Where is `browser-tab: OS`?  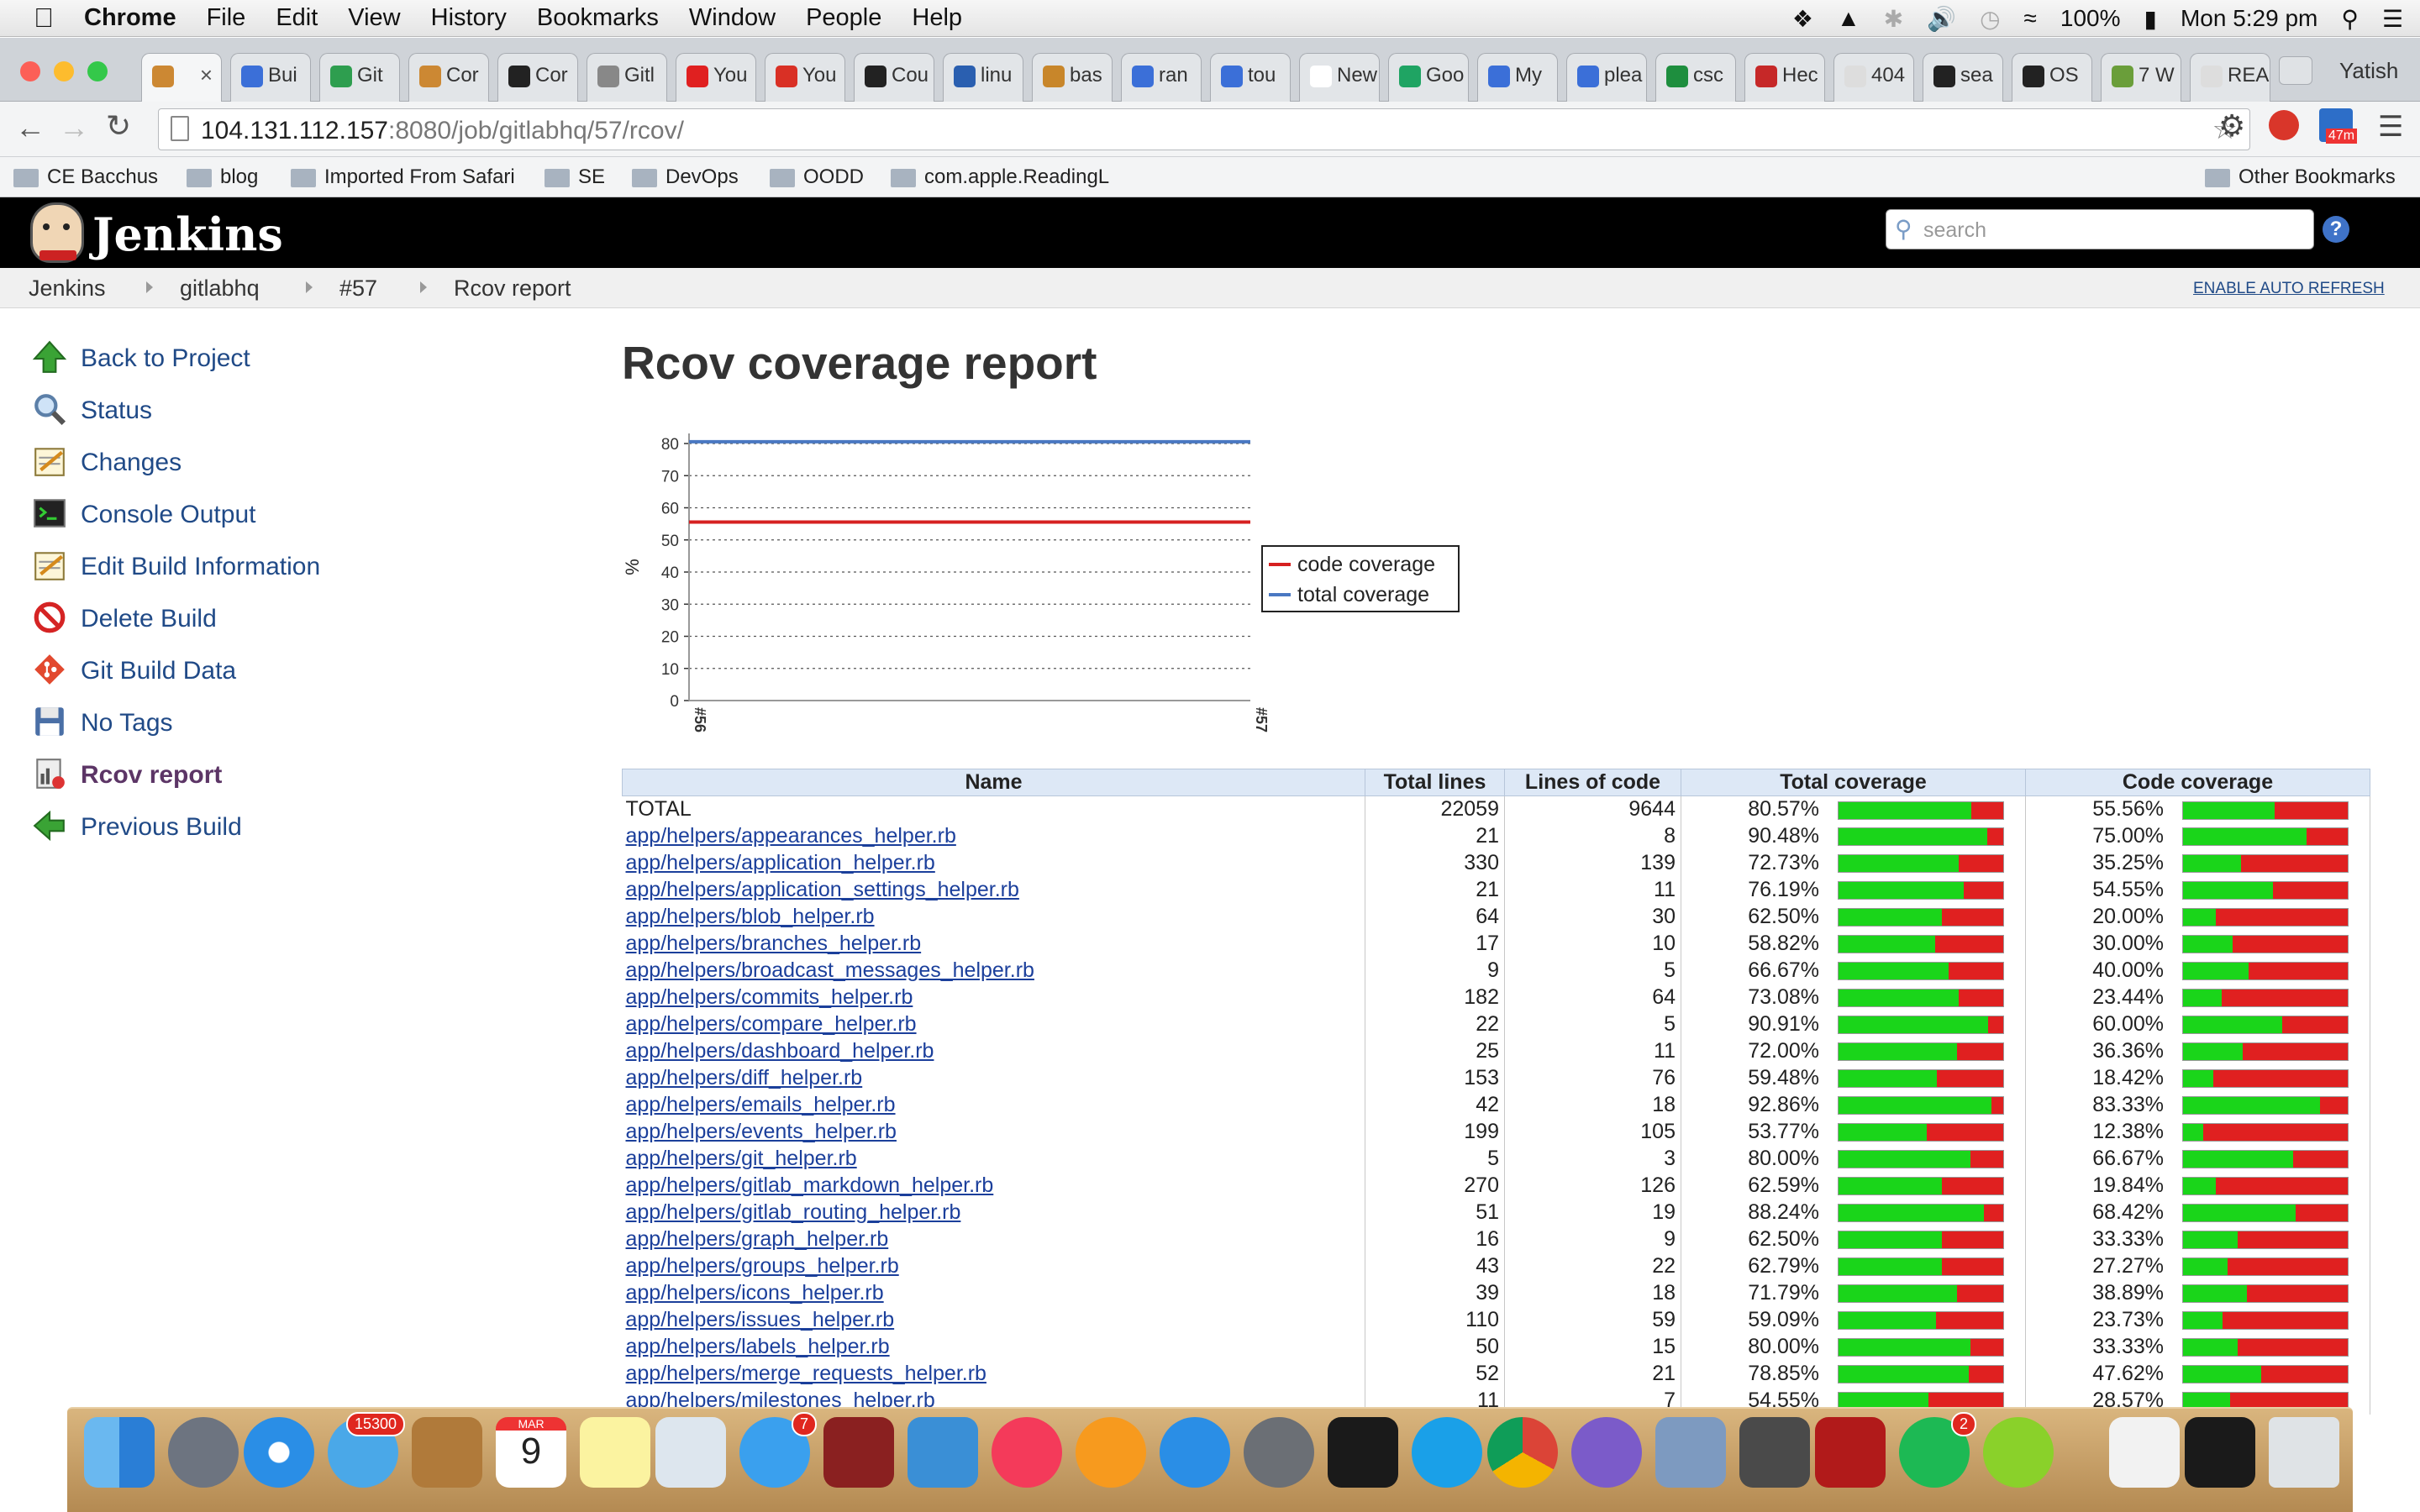 browser-tab: OS is located at coordinates (2052, 77).